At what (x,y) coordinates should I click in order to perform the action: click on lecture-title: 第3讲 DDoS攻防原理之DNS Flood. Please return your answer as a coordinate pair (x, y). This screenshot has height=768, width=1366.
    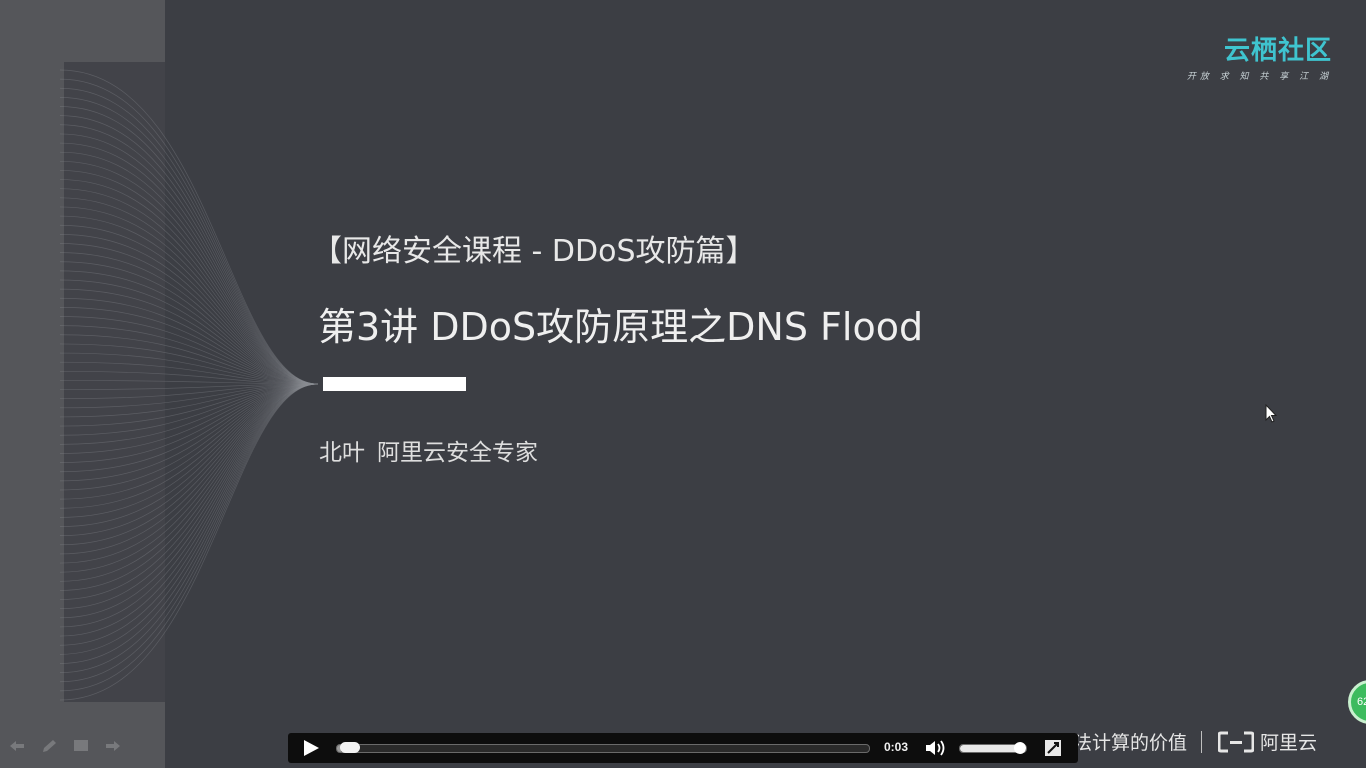
    Looking at the image, I should click on (621, 327).